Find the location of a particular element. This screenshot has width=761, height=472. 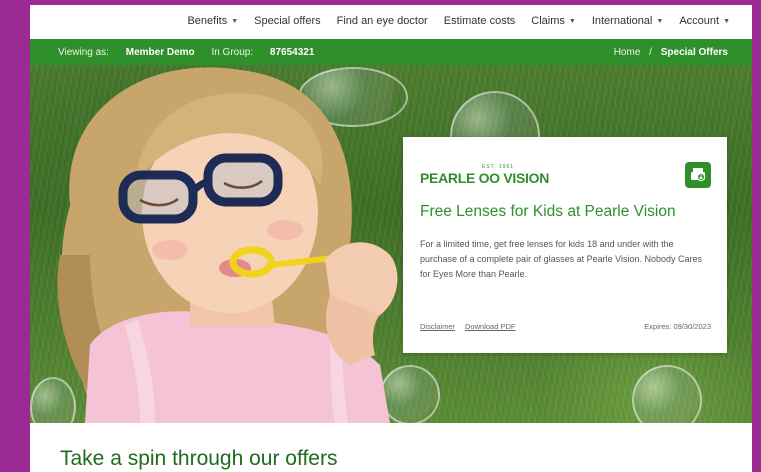

download-pdf-link: Download PDF is located at coordinates (490, 326).